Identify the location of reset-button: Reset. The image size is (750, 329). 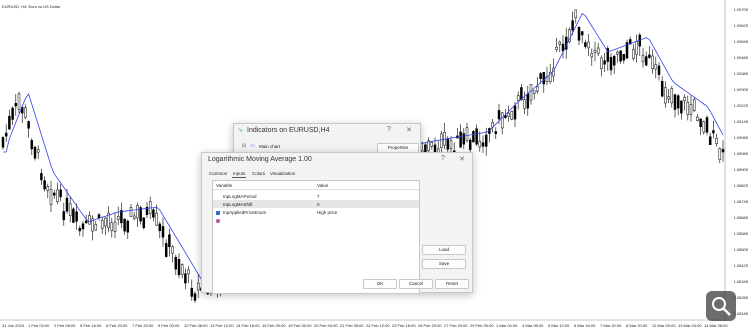
(452, 284).